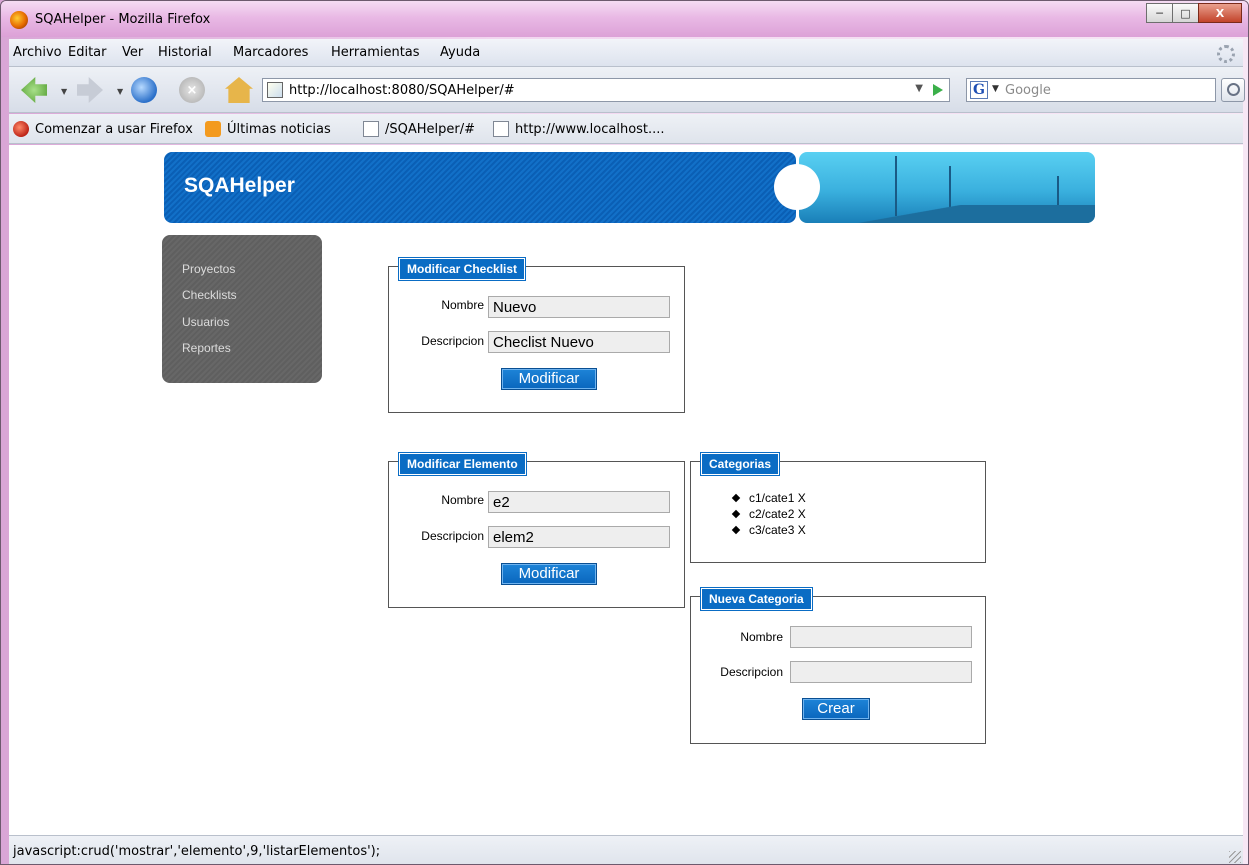 This screenshot has height=865, width=1249. I want to click on search-placeholder: Google, so click(1028, 90).